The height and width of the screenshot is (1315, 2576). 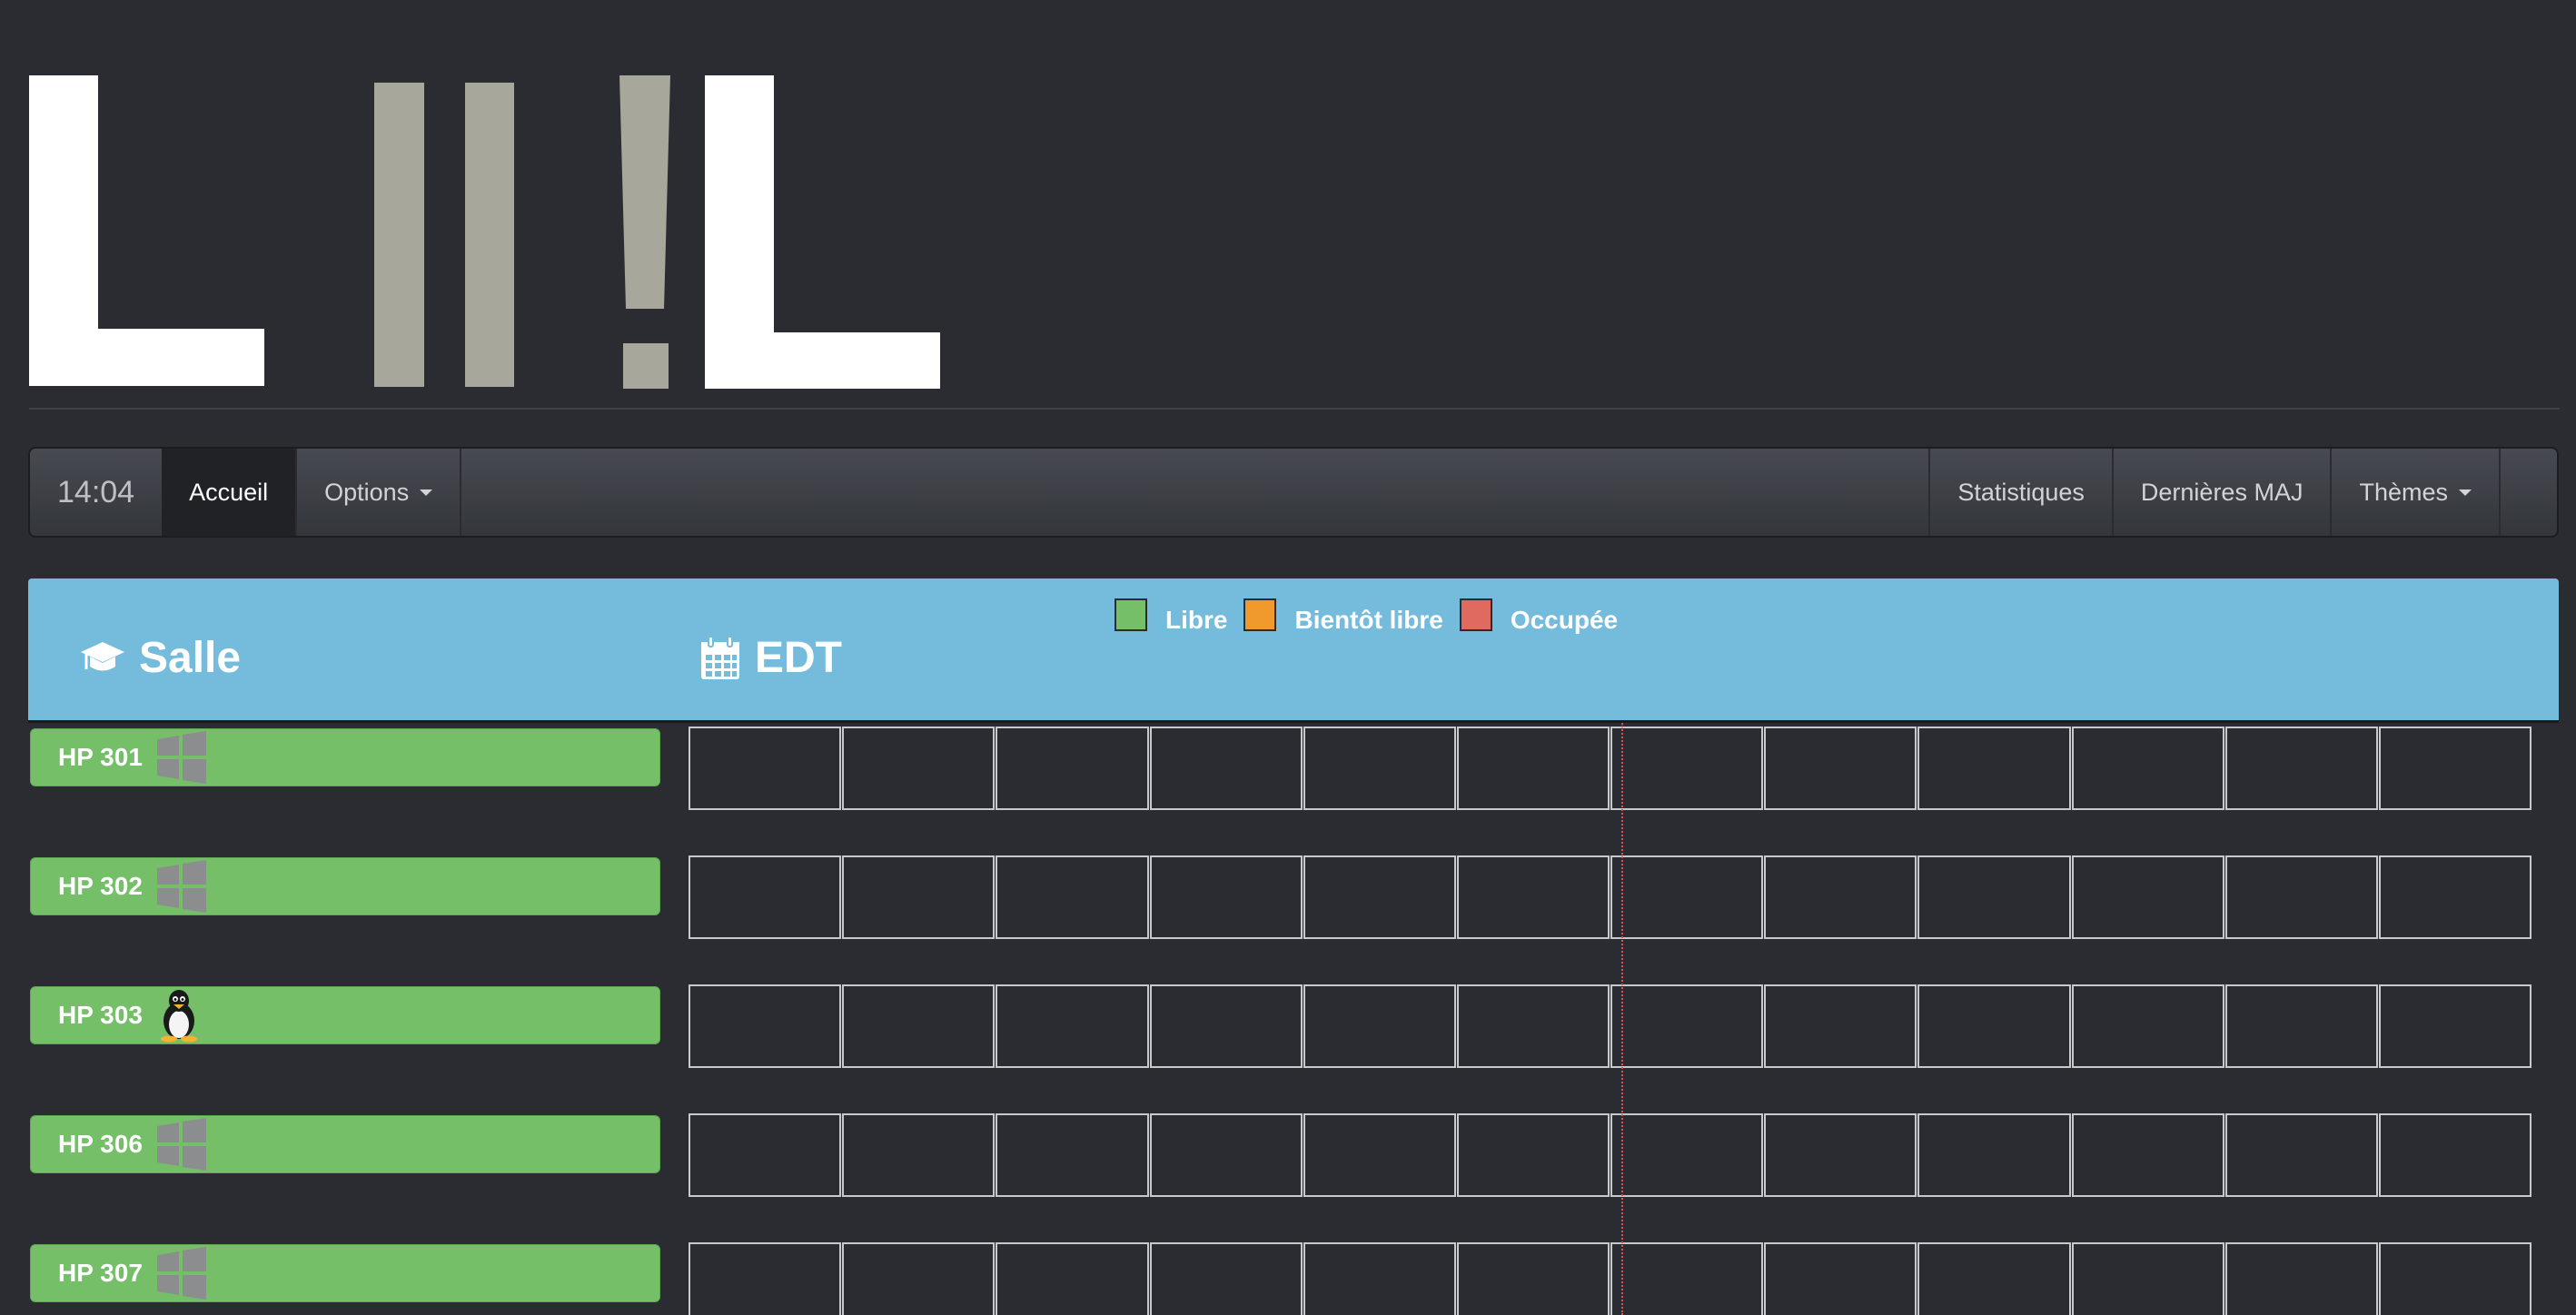 What do you see at coordinates (100, 1273) in the screenshot?
I see `room-name: HP 307` at bounding box center [100, 1273].